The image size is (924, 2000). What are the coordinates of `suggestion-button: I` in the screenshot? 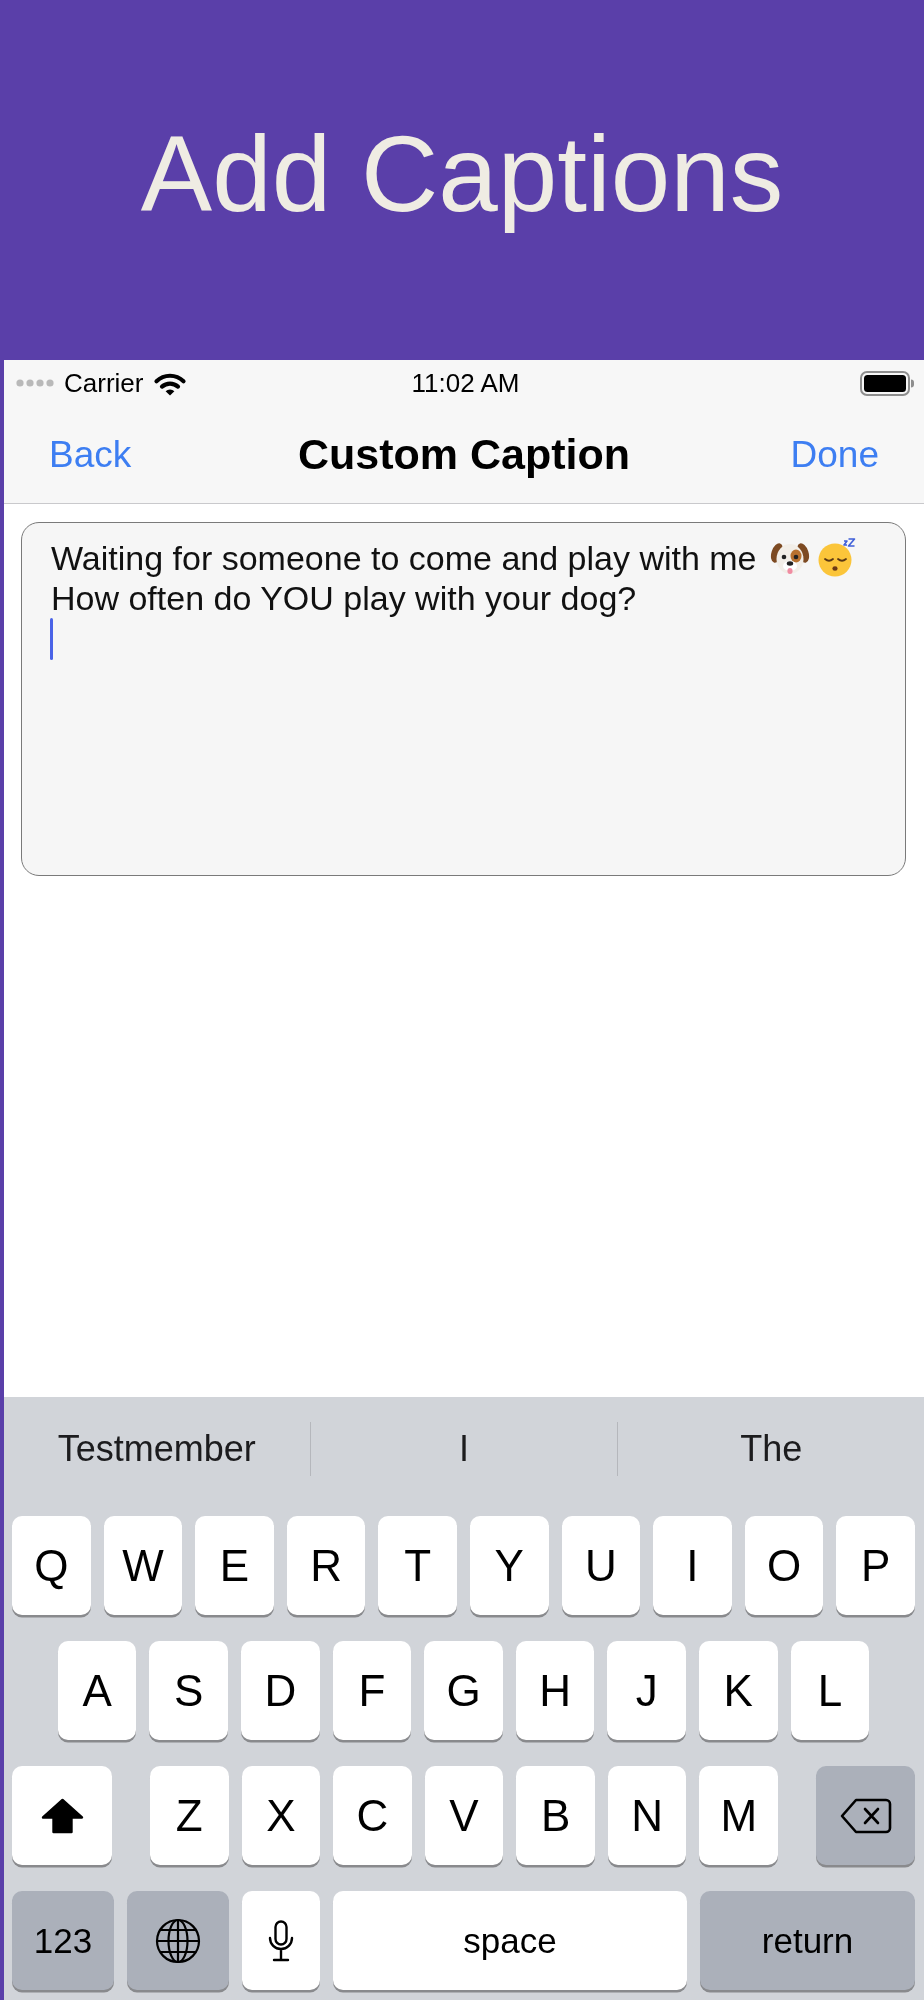 It's located at (464, 1449).